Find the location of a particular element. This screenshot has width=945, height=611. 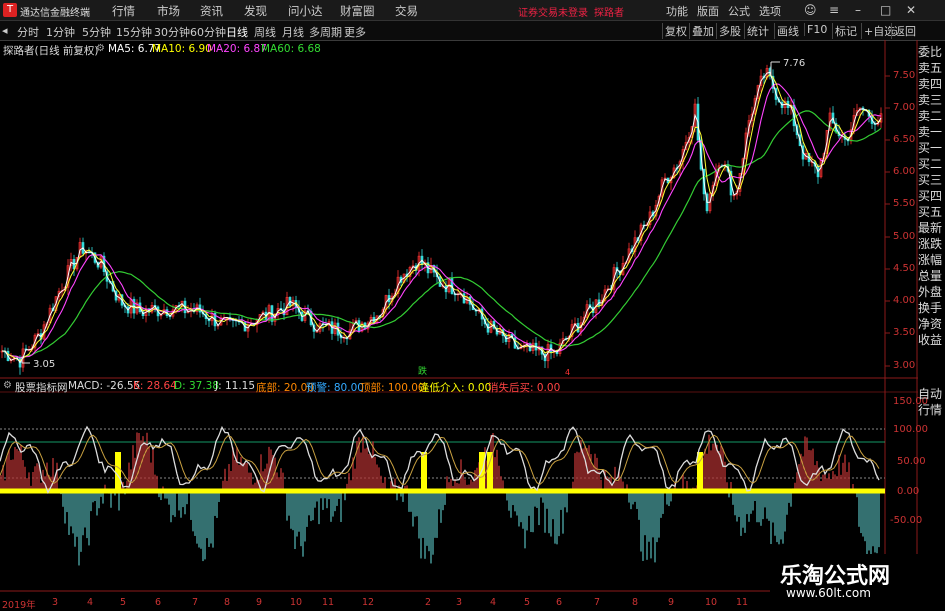

sub-chart-title: 股票指标网 is located at coordinates (41, 388).